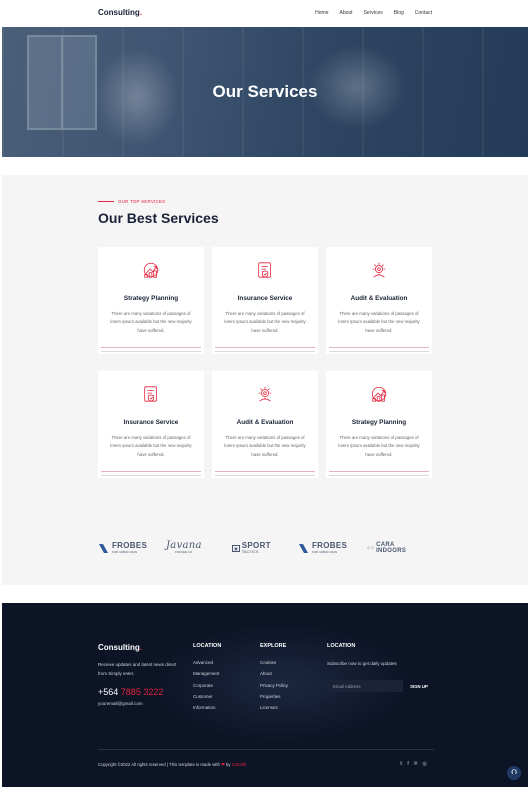 The height and width of the screenshot is (787, 530). I want to click on sport-badge-icon: ▣, so click(236, 548).